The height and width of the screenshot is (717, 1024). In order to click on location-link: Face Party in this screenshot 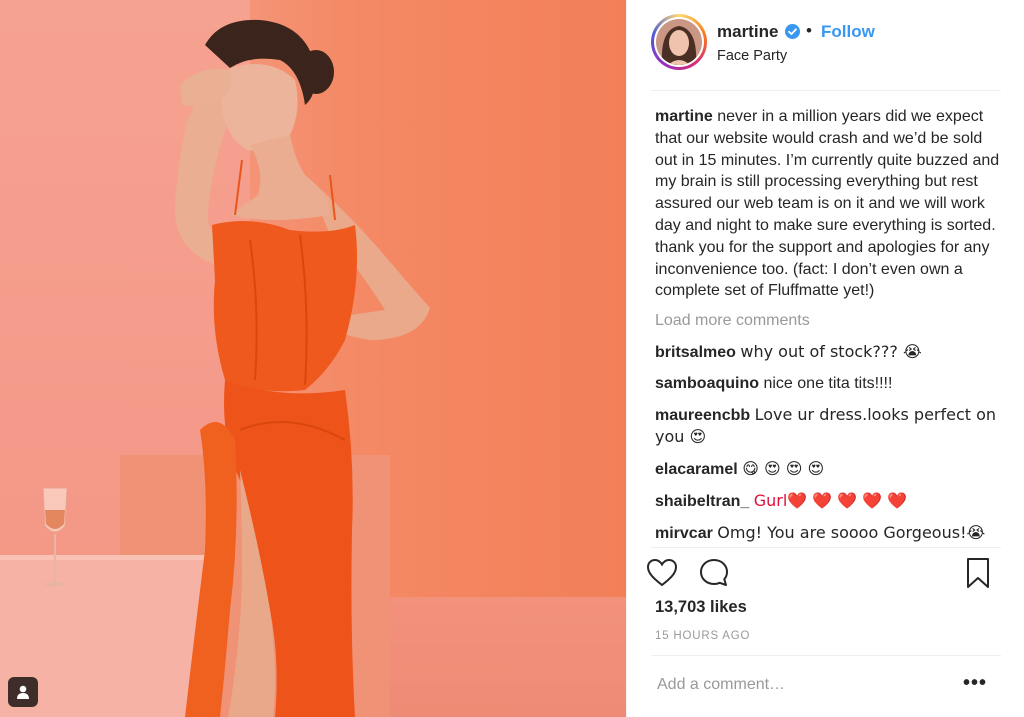, I will do `click(752, 56)`.